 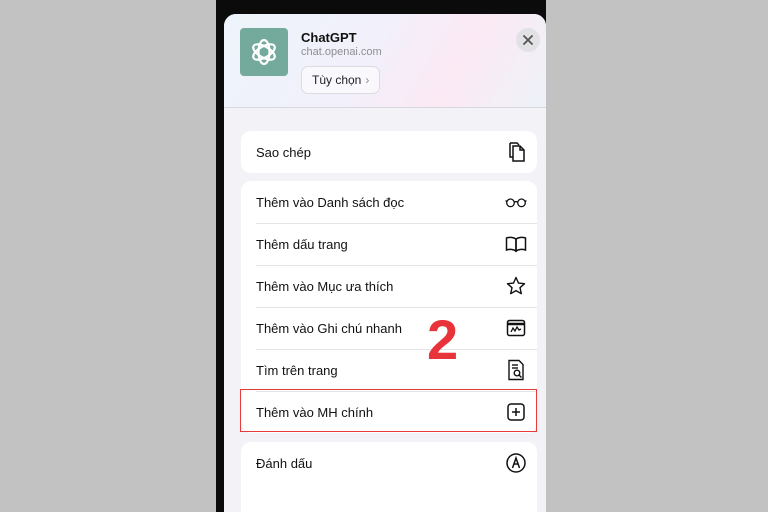 What do you see at coordinates (341, 52) in the screenshot?
I see `app-url: chat.openai.com` at bounding box center [341, 52].